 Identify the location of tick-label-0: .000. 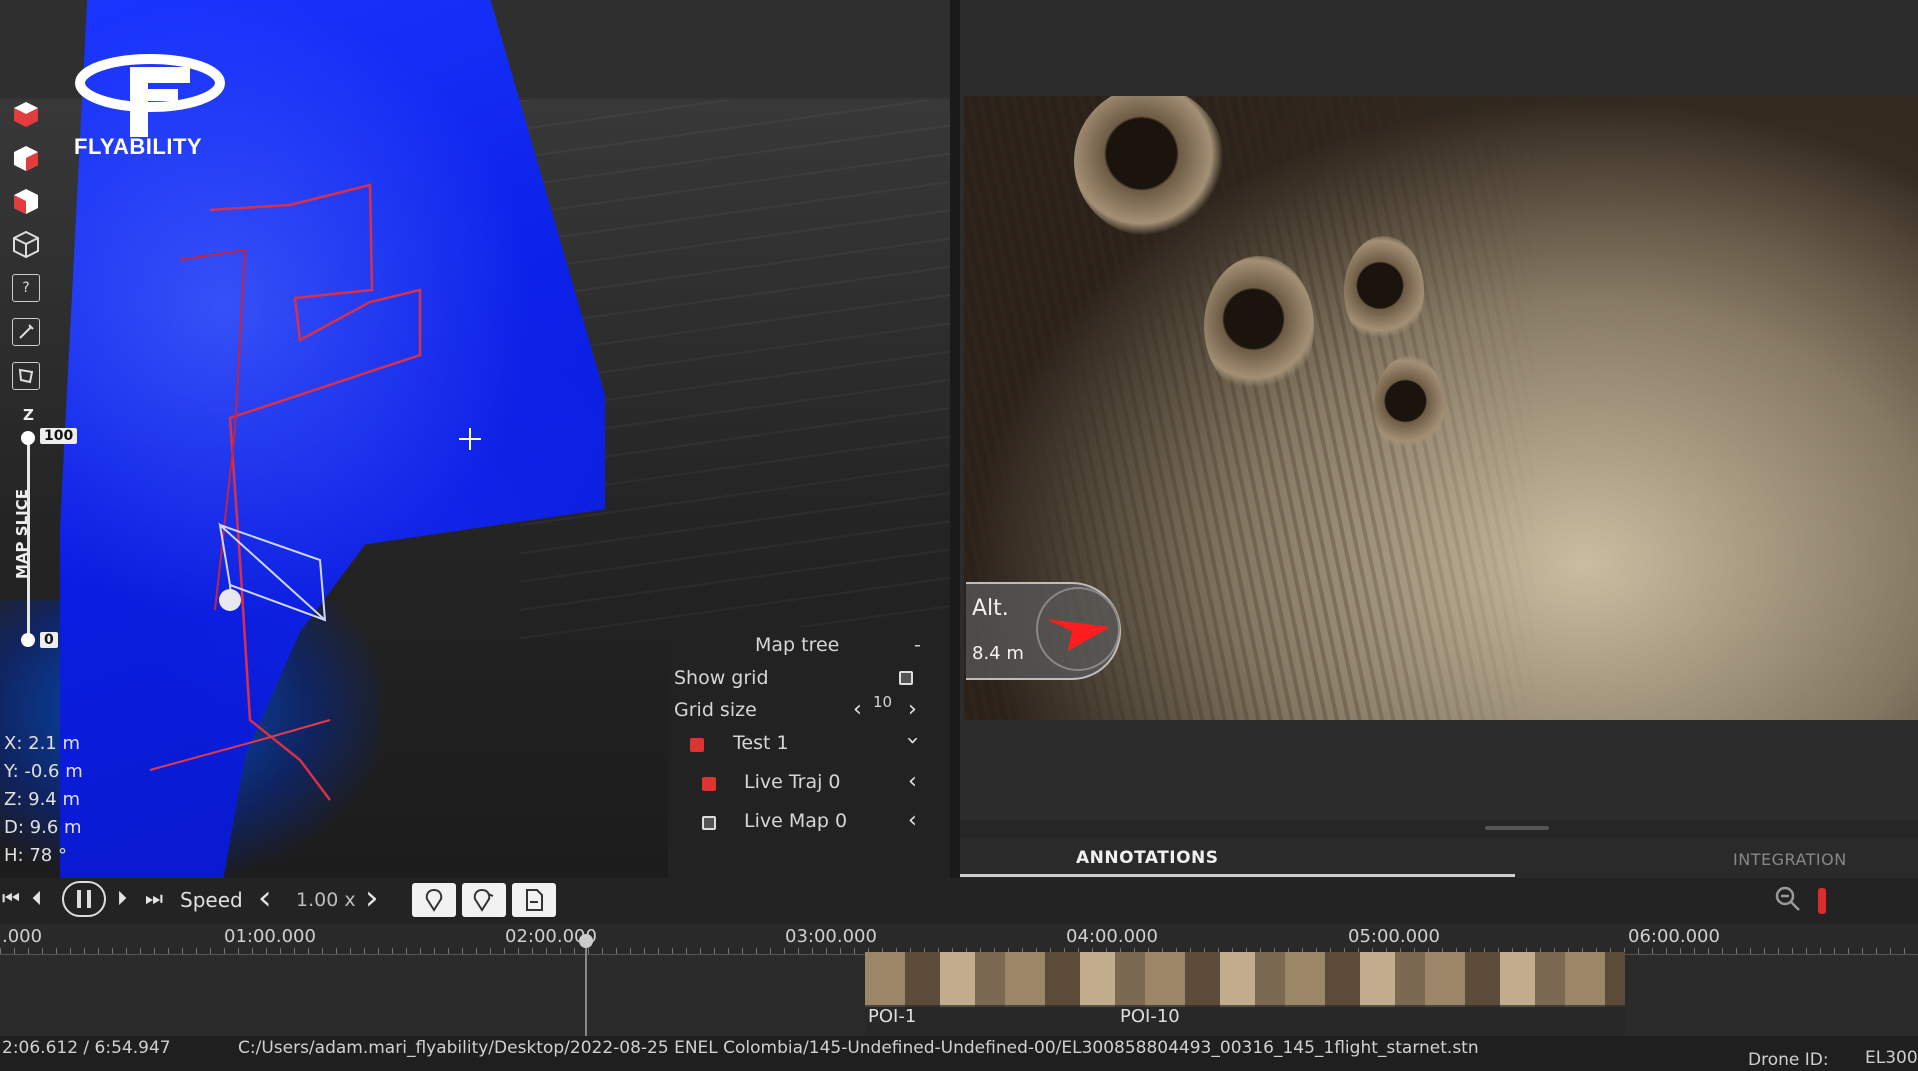
(22, 936).